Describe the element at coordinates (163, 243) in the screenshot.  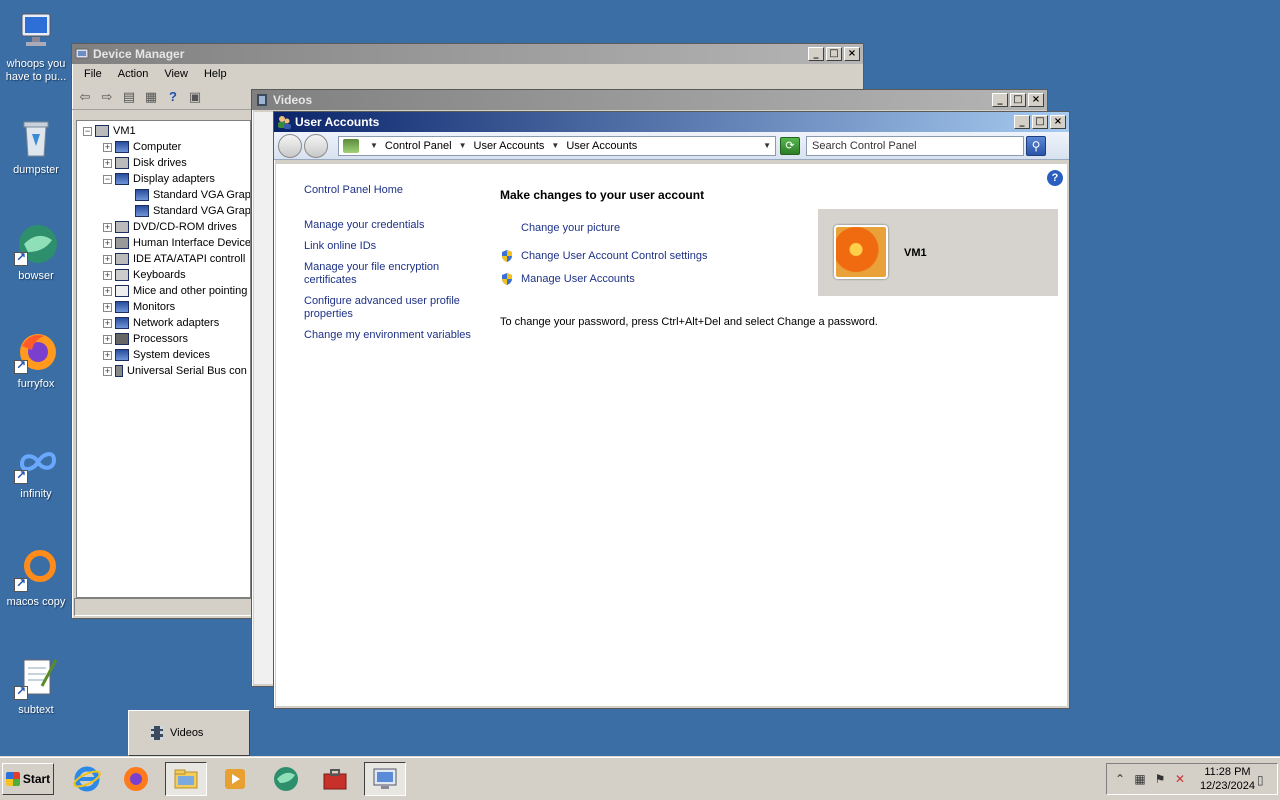
I see `tree-item: + Human Interface Device` at that location.